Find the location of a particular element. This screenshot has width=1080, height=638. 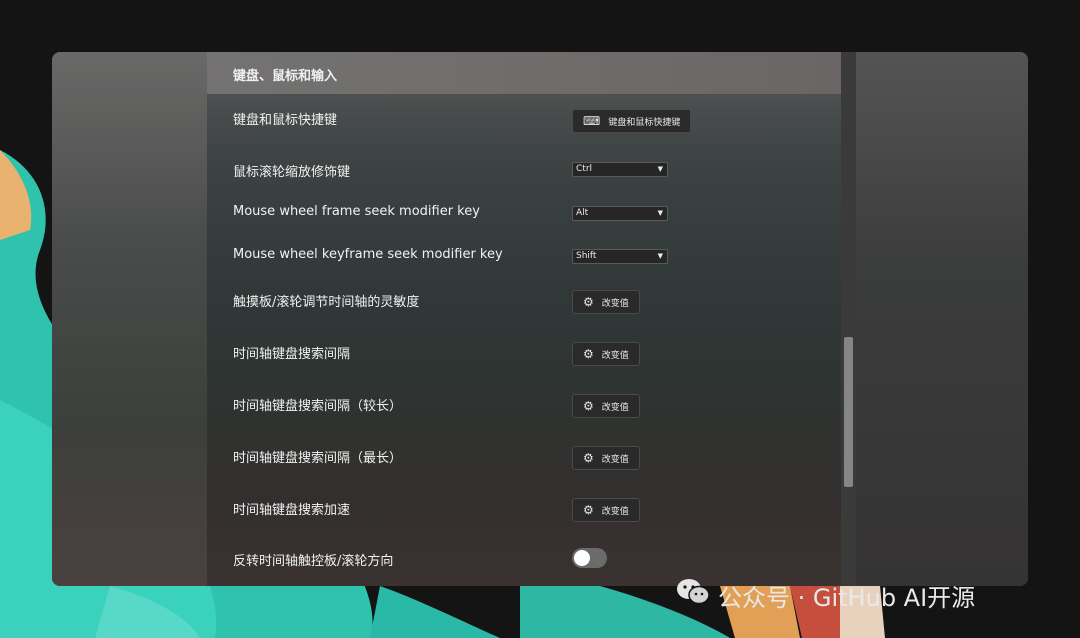

vertical-scrollbar is located at coordinates (848, 319).